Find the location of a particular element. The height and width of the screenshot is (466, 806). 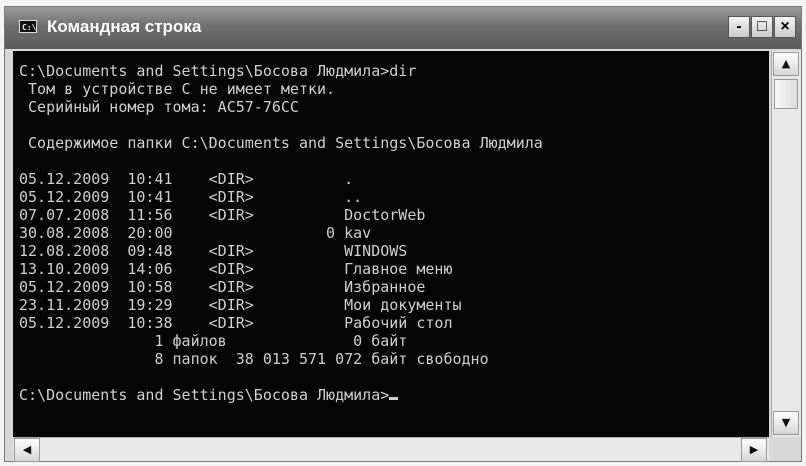

vertical-scroll-thumb is located at coordinates (786, 94).